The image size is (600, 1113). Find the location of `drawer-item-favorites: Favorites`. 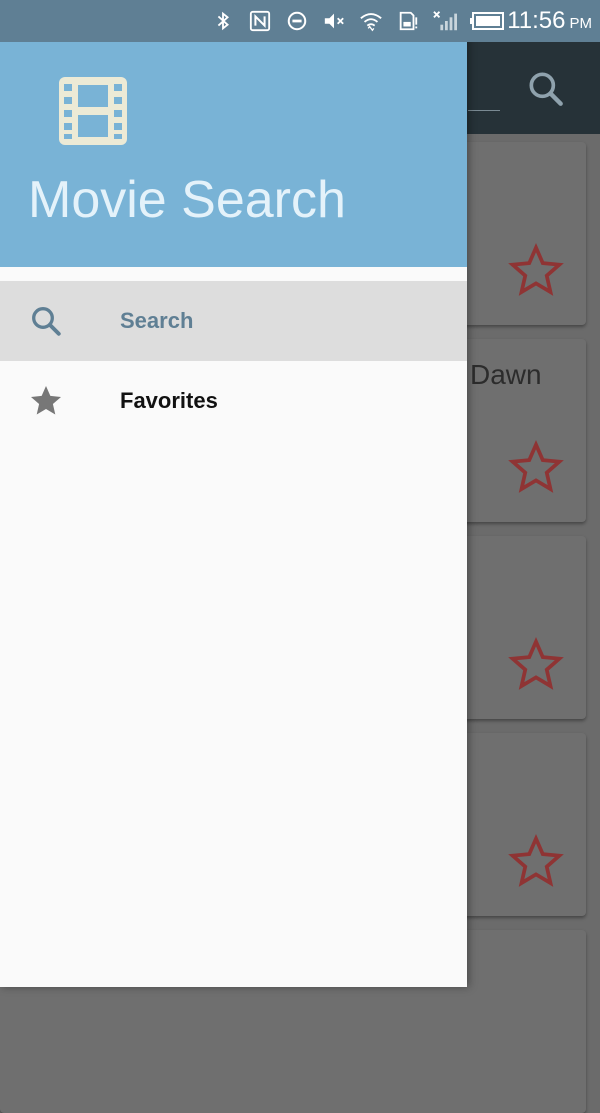

drawer-item-favorites: Favorites is located at coordinates (233, 401).